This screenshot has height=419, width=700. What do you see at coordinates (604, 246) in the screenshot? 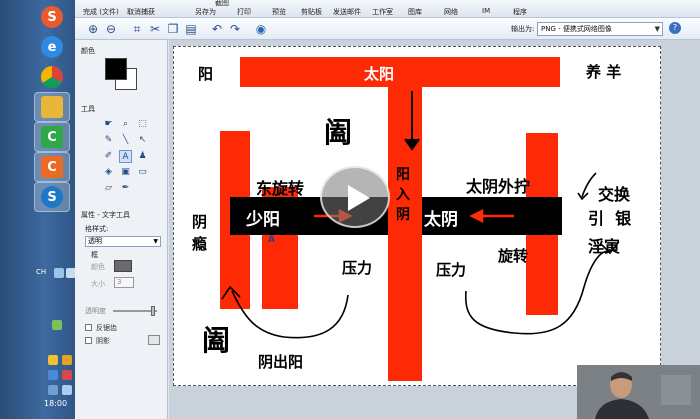
I see `label-yin-yin2: 淫寅` at bounding box center [604, 246].